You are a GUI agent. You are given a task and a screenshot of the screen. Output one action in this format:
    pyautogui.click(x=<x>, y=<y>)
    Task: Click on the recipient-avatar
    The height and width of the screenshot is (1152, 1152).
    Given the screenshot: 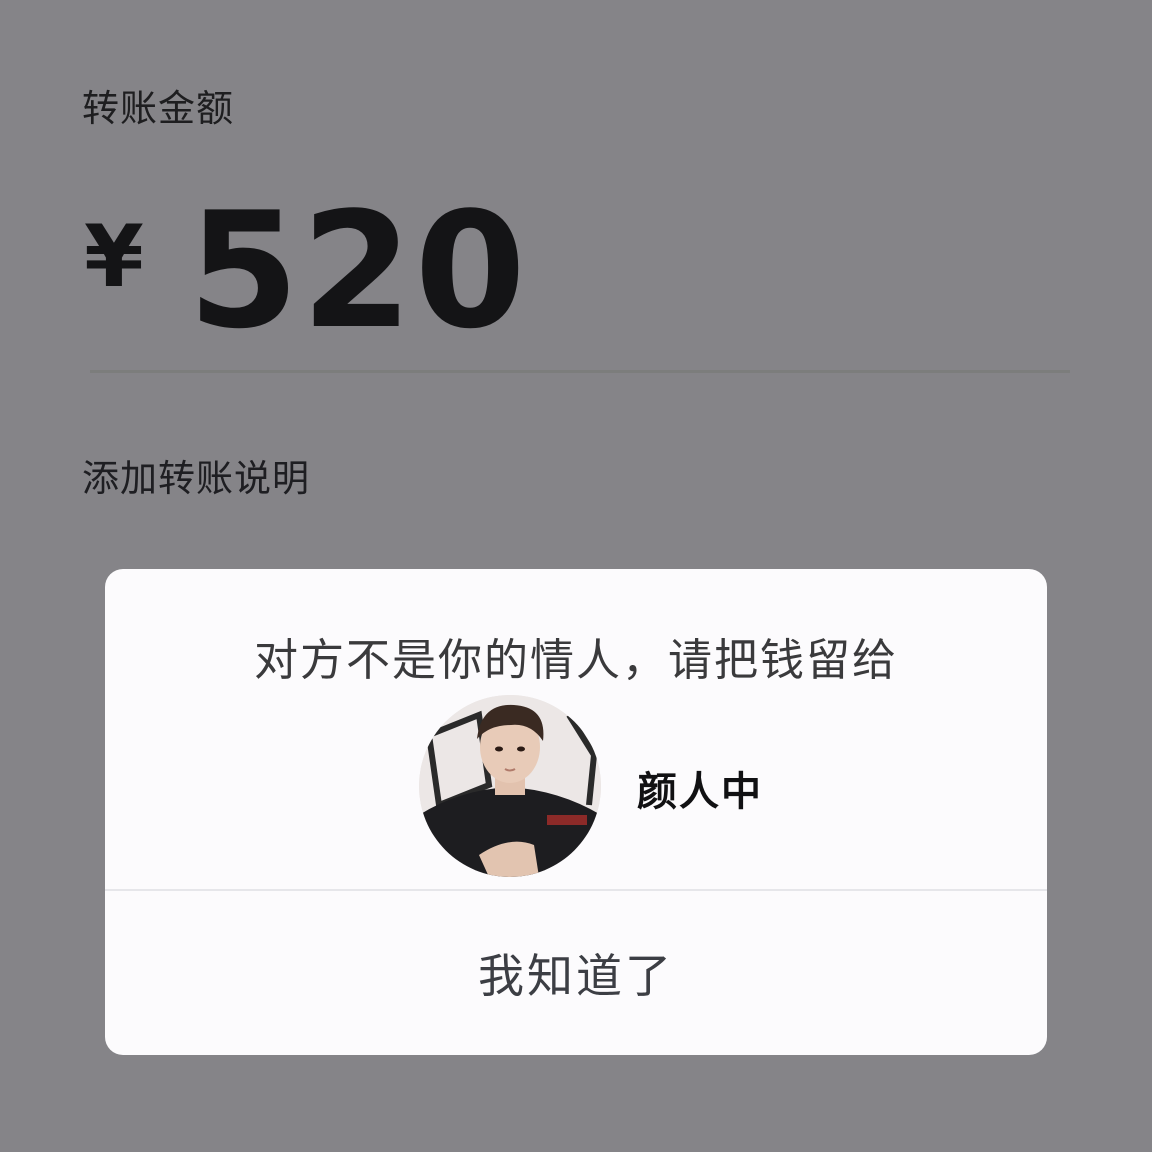 What is the action you would take?
    pyautogui.click(x=510, y=786)
    